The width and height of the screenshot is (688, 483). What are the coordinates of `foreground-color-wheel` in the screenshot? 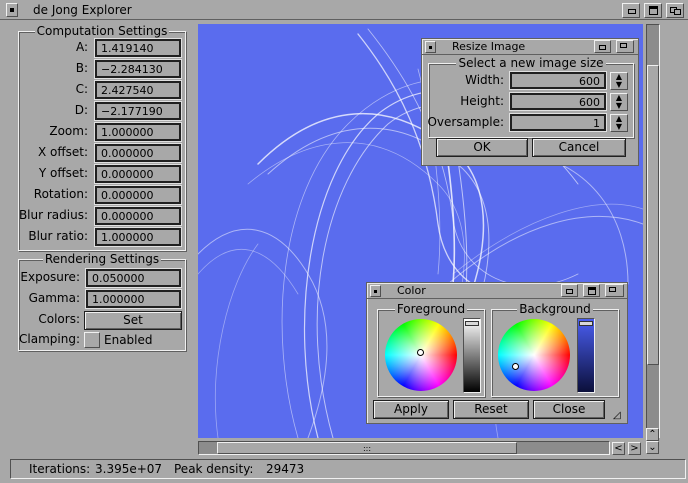 It's located at (421, 355).